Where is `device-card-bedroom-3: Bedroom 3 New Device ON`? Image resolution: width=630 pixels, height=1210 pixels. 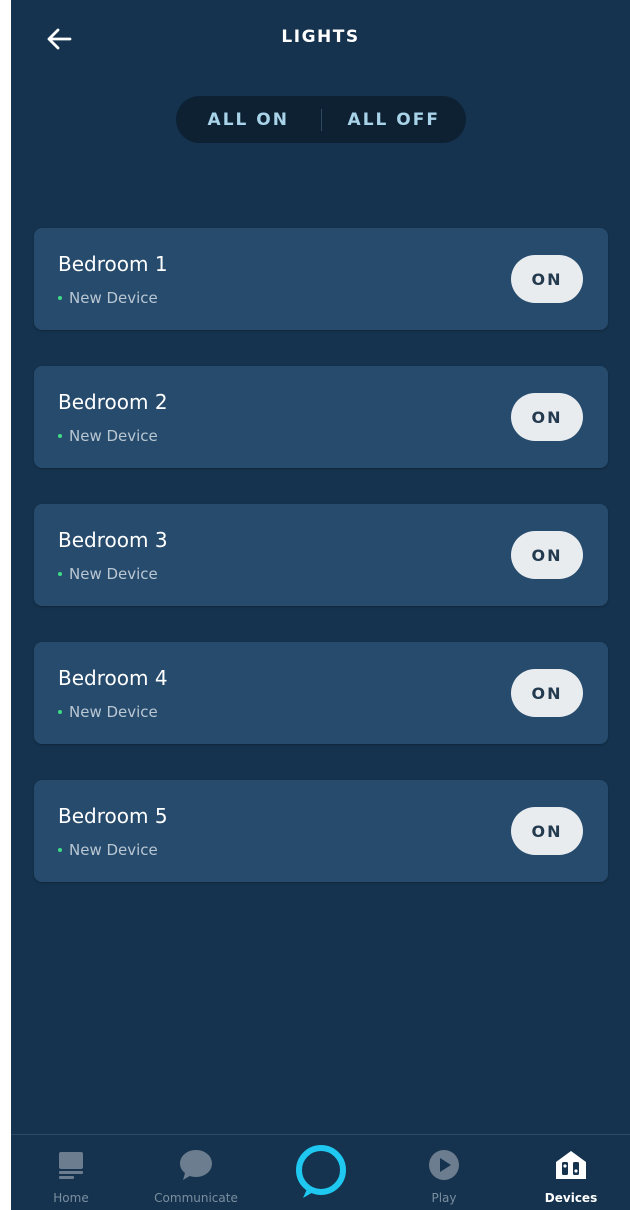 device-card-bedroom-3: Bedroom 3 New Device ON is located at coordinates (321, 555).